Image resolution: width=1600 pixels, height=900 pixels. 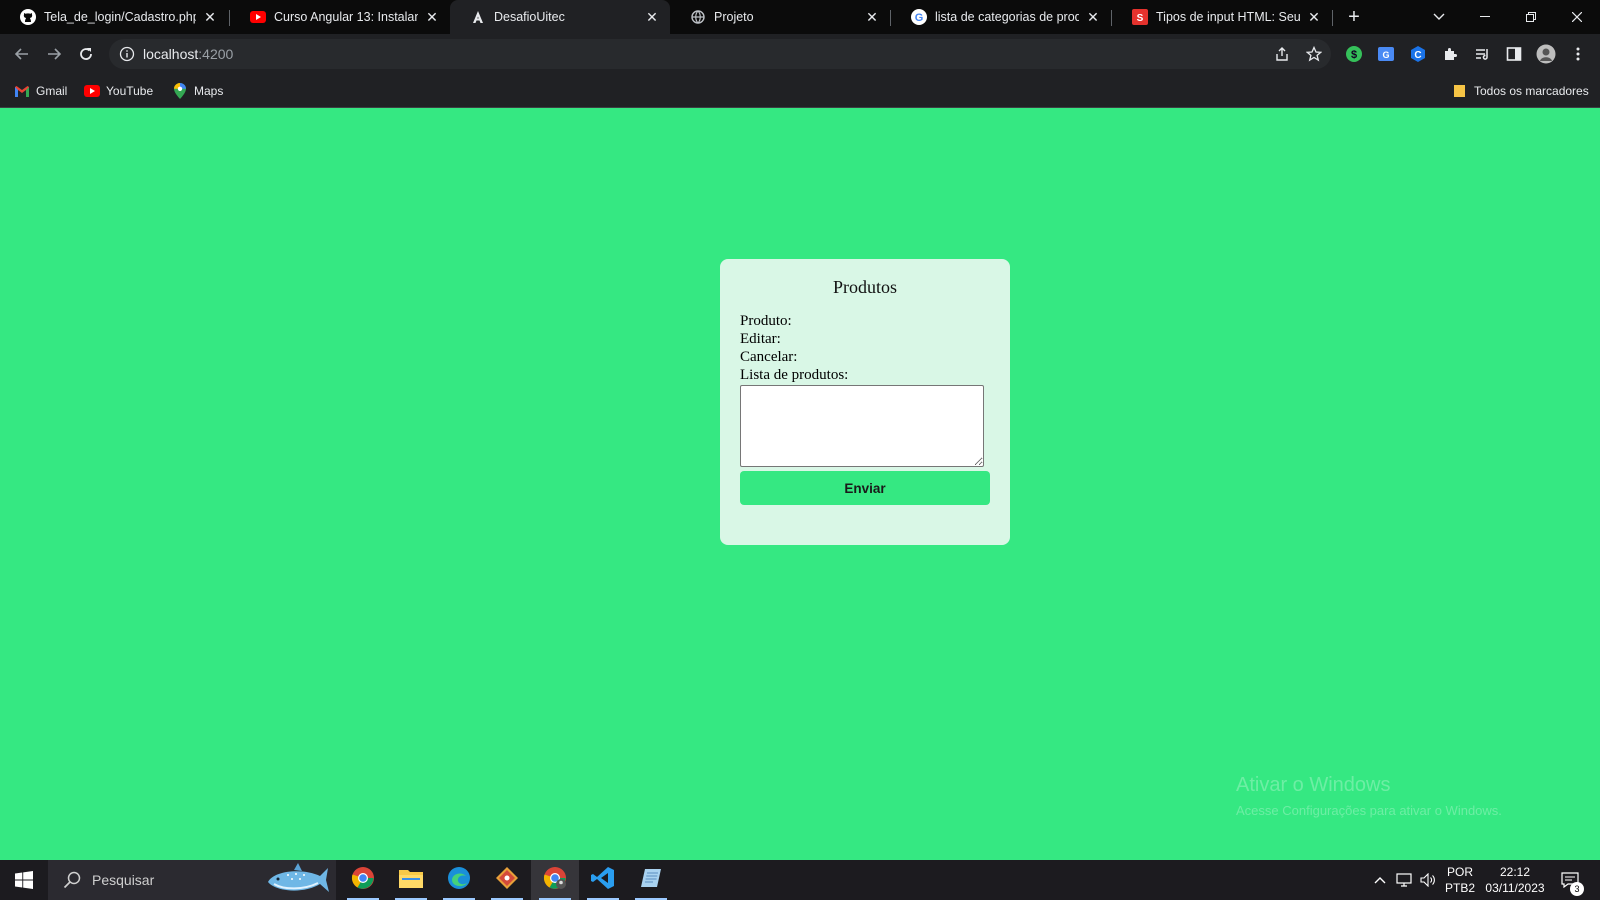 I want to click on profile-avatar, so click(x=1546, y=54).